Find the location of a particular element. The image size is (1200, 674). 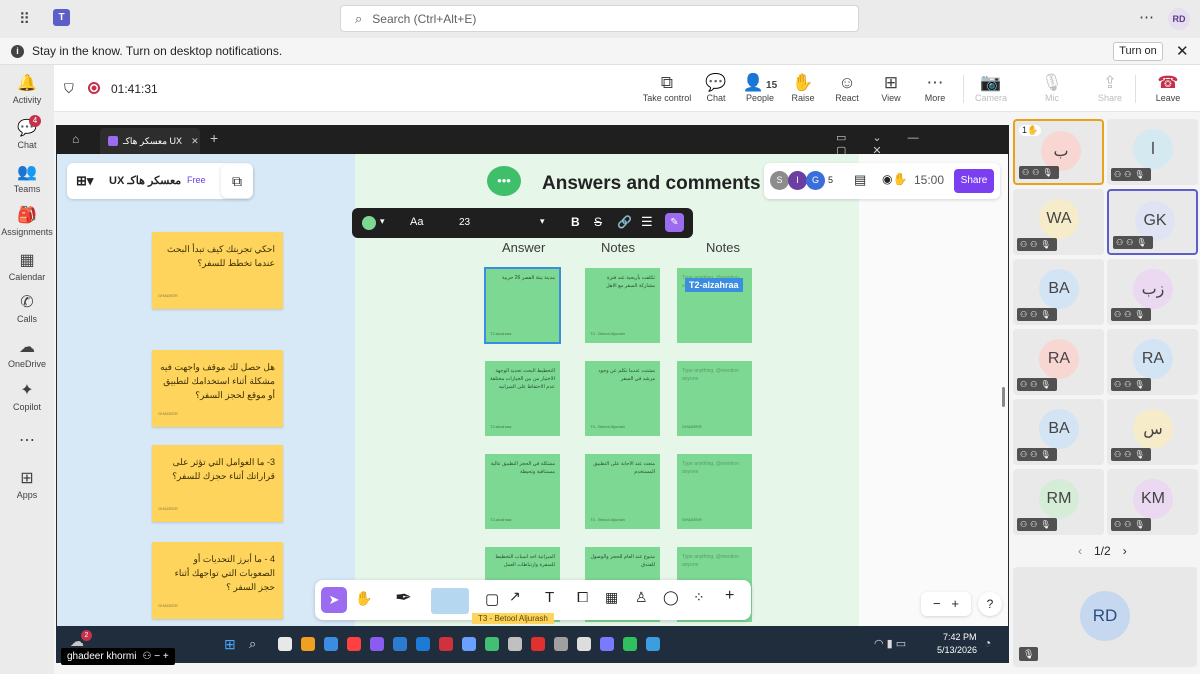

collab-avatar-g: G is located at coordinates (815, 180).